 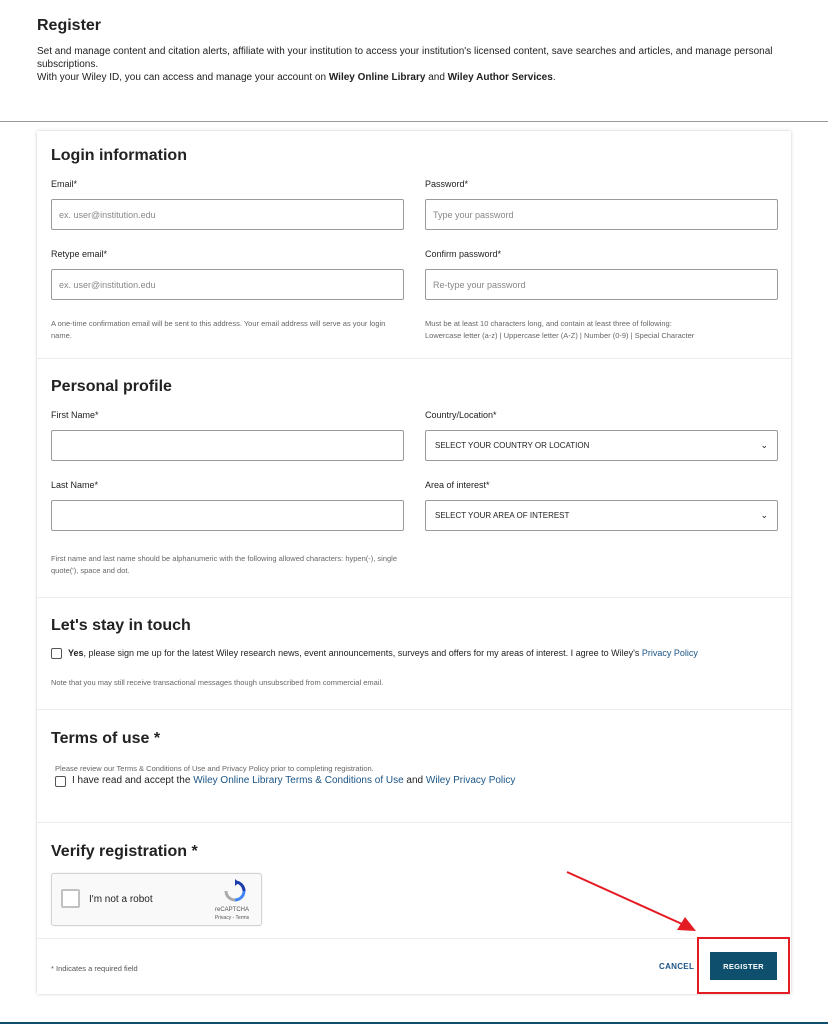 I want to click on last-name-label: Last Name*, so click(x=75, y=485).